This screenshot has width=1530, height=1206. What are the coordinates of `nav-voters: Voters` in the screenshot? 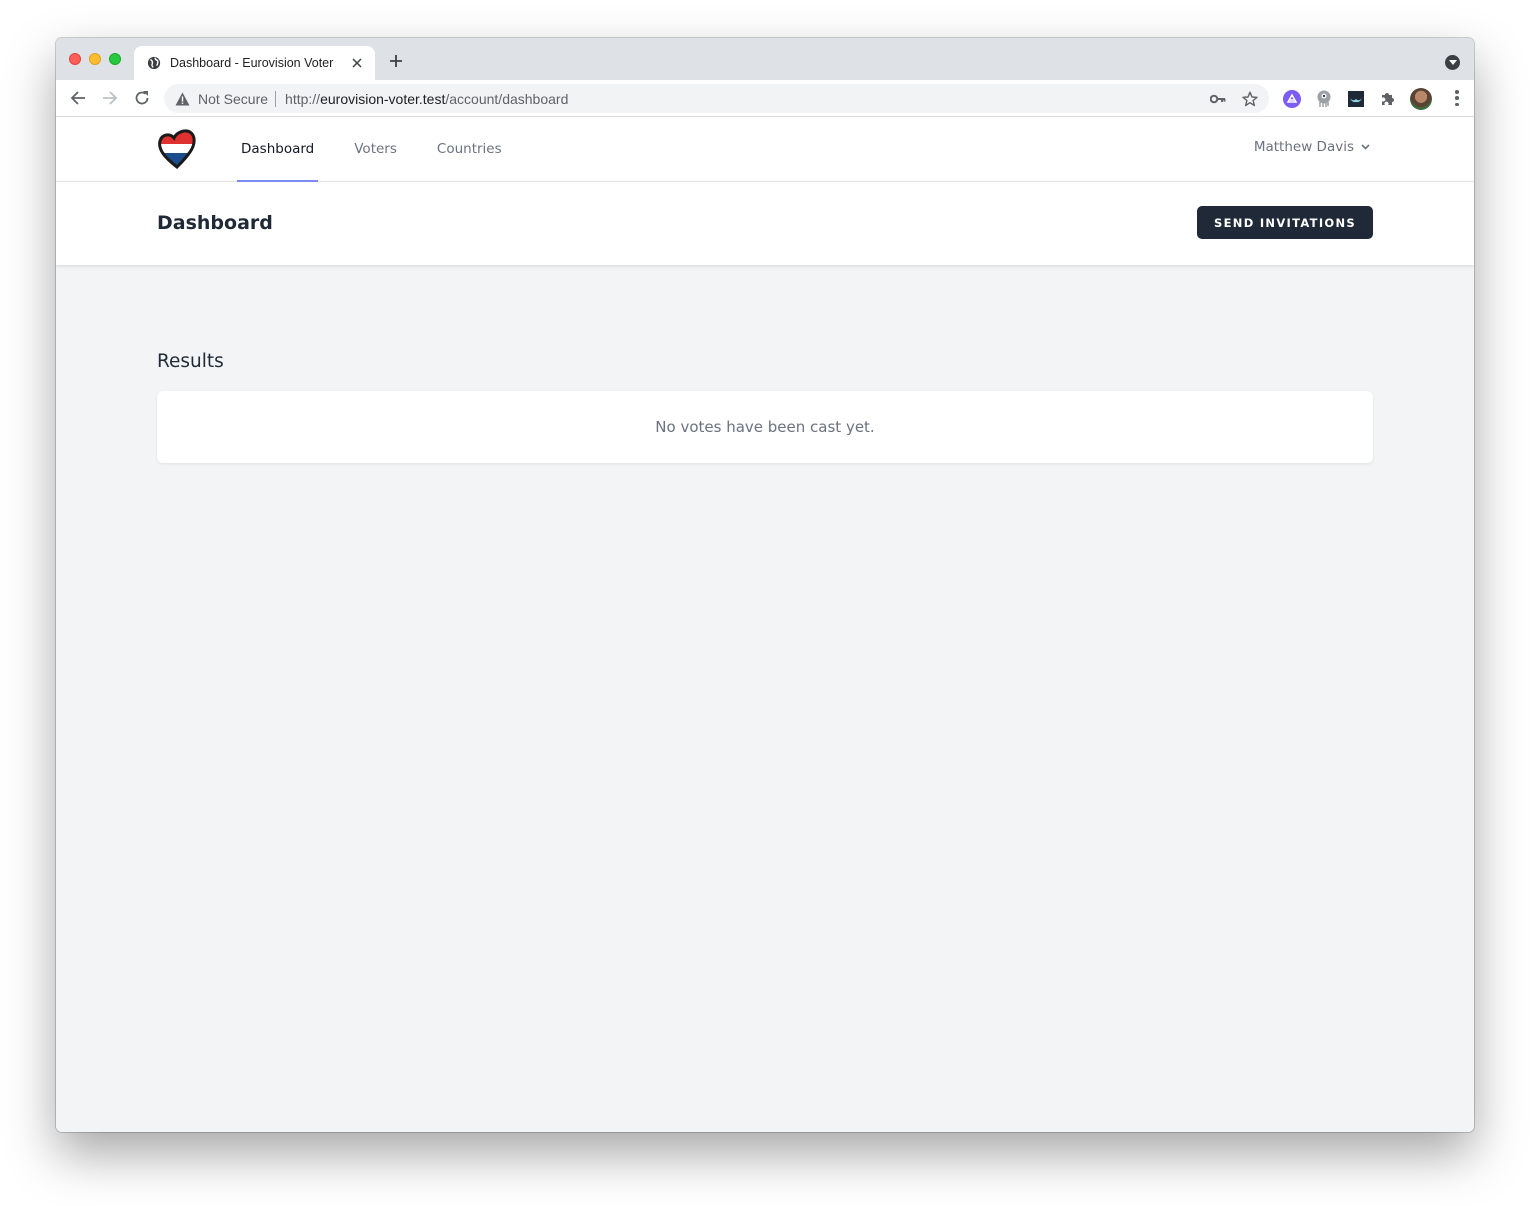 It's located at (375, 149).